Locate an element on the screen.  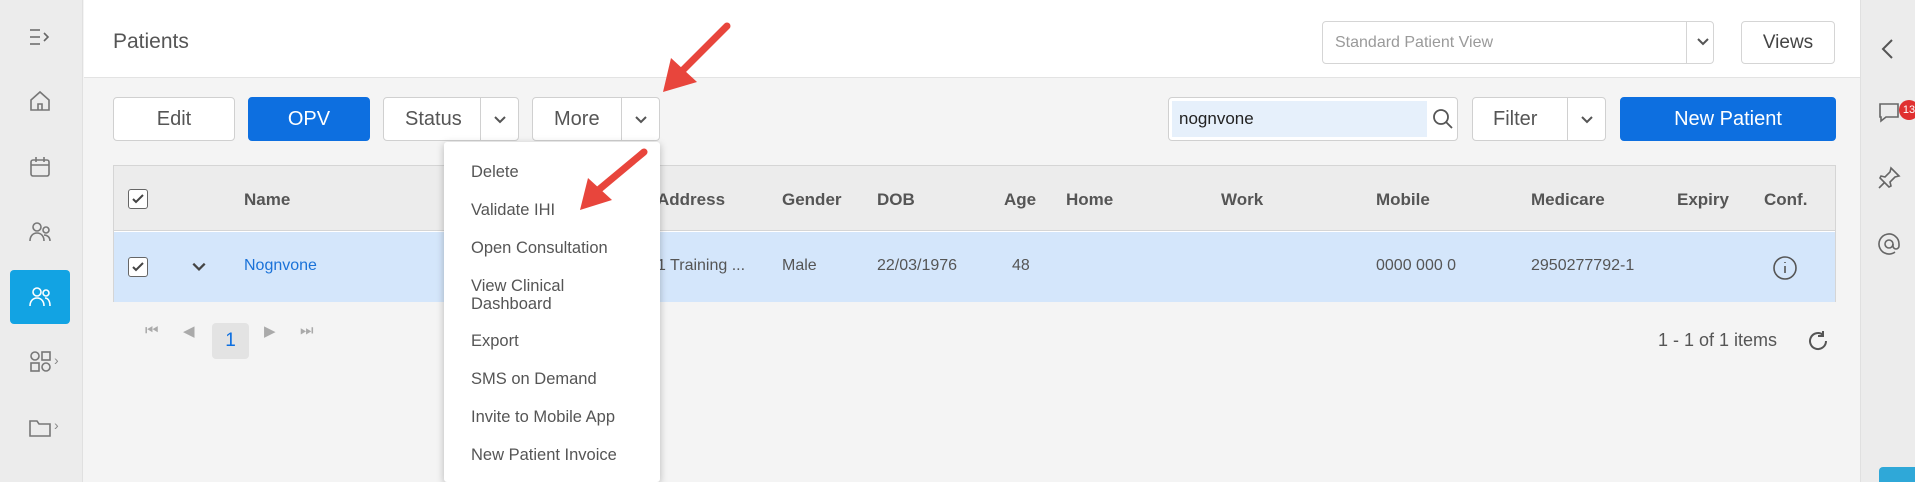
calendar-icon is located at coordinates (40, 167).